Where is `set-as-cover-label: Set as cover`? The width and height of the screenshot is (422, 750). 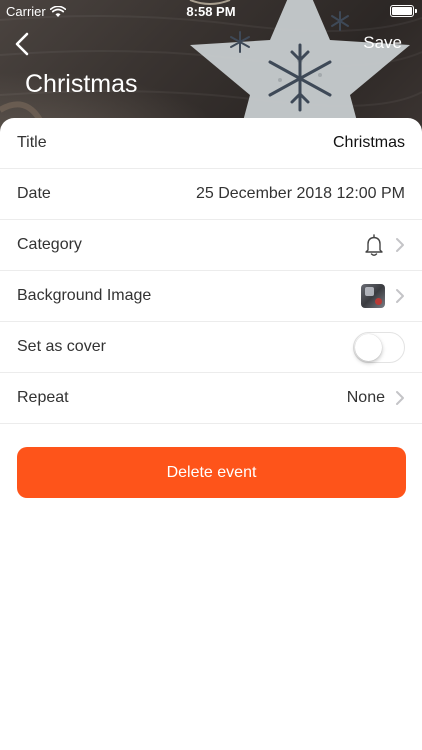 set-as-cover-label: Set as cover is located at coordinates (61, 346).